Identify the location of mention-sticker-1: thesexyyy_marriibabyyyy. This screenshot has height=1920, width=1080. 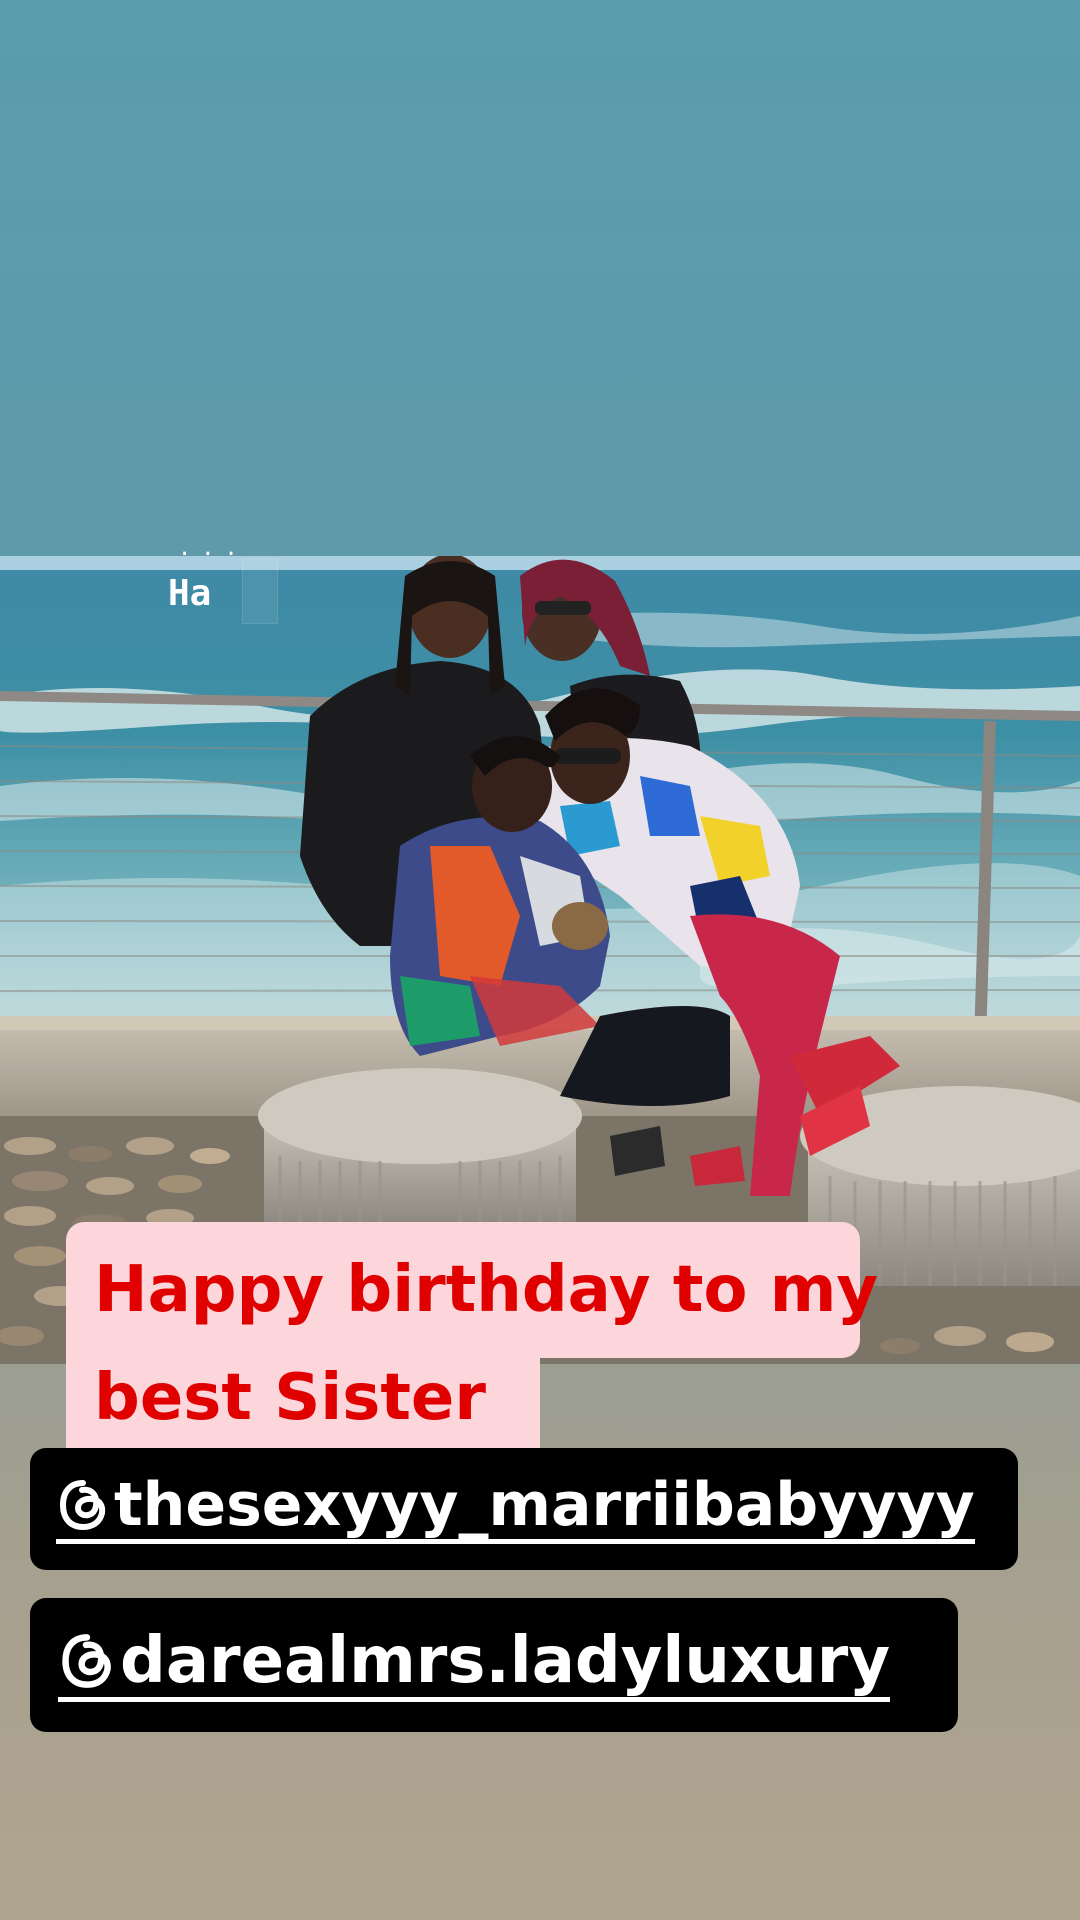
(524, 1509).